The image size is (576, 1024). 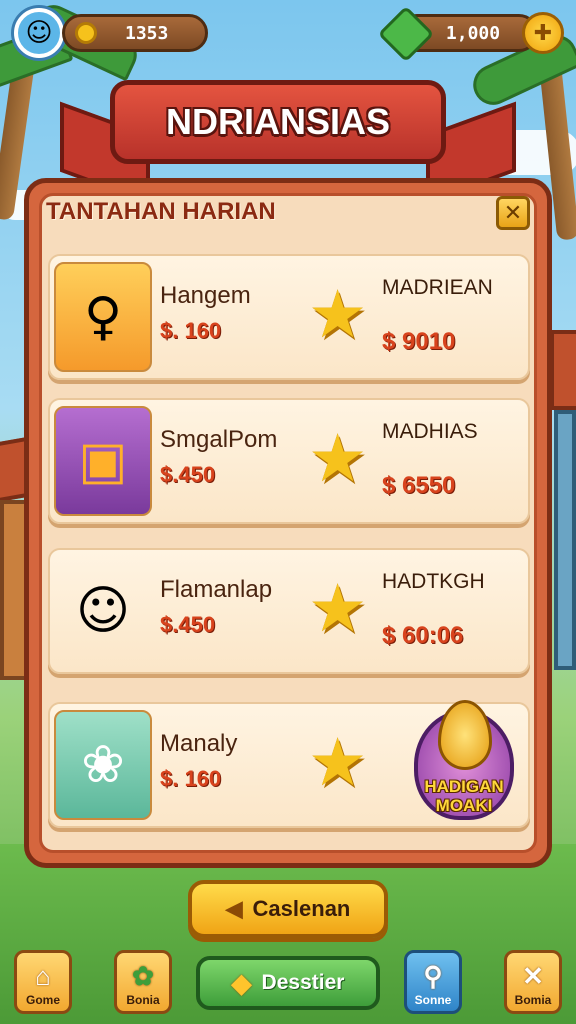 I want to click on close-button: ✕, so click(x=513, y=213).